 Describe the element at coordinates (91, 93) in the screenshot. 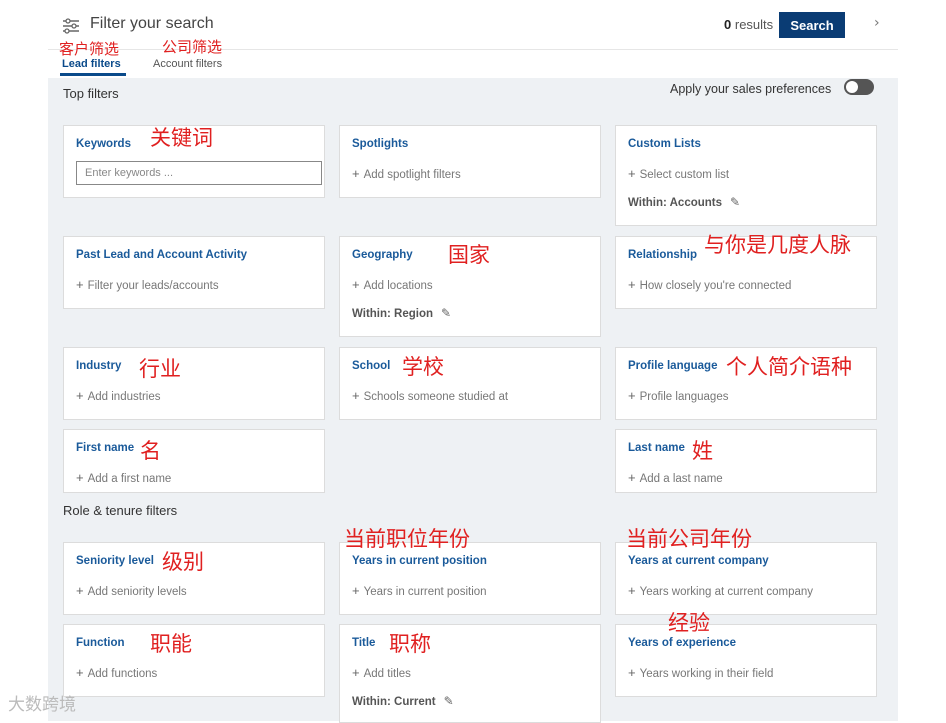

I see `top-filters-title: Top filters` at that location.